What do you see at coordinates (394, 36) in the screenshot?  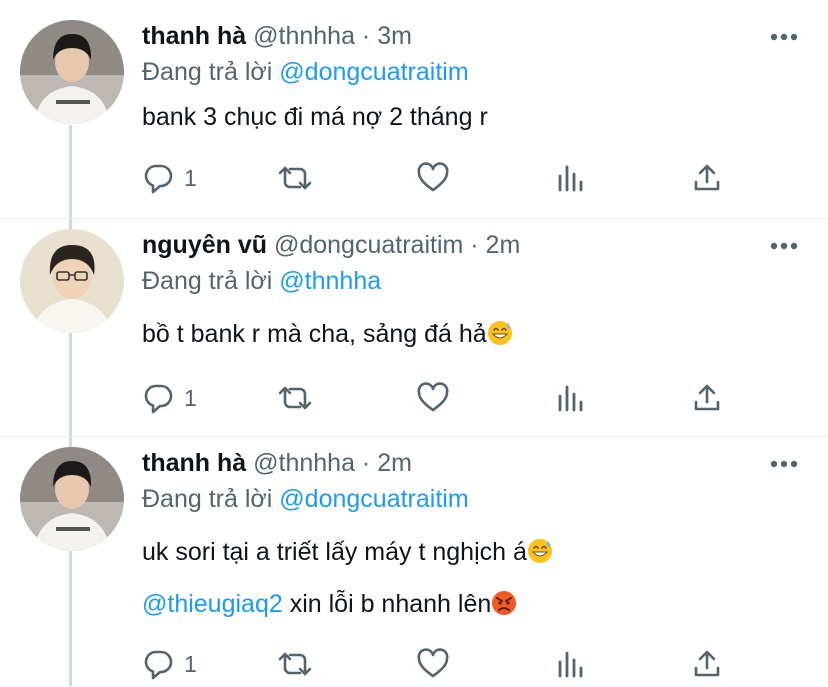 I see `timestamp: 3m` at bounding box center [394, 36].